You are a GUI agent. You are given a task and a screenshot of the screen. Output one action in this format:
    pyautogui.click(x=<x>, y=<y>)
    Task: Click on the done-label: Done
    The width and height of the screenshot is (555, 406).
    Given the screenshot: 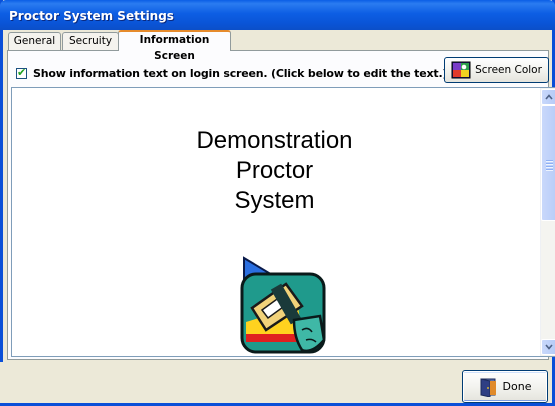 What is the action you would take?
    pyautogui.click(x=517, y=386)
    